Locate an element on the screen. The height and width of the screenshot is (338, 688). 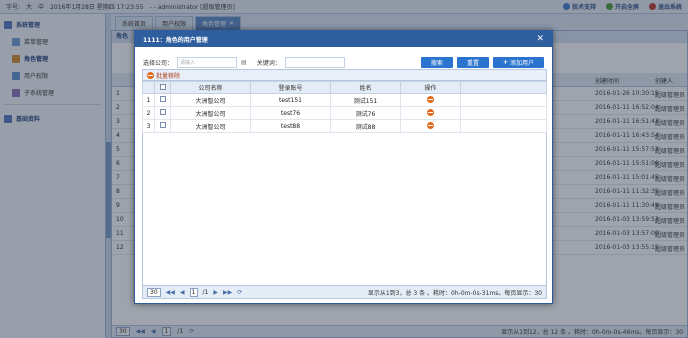
col-account: 登录账号 is located at coordinates (290, 87).